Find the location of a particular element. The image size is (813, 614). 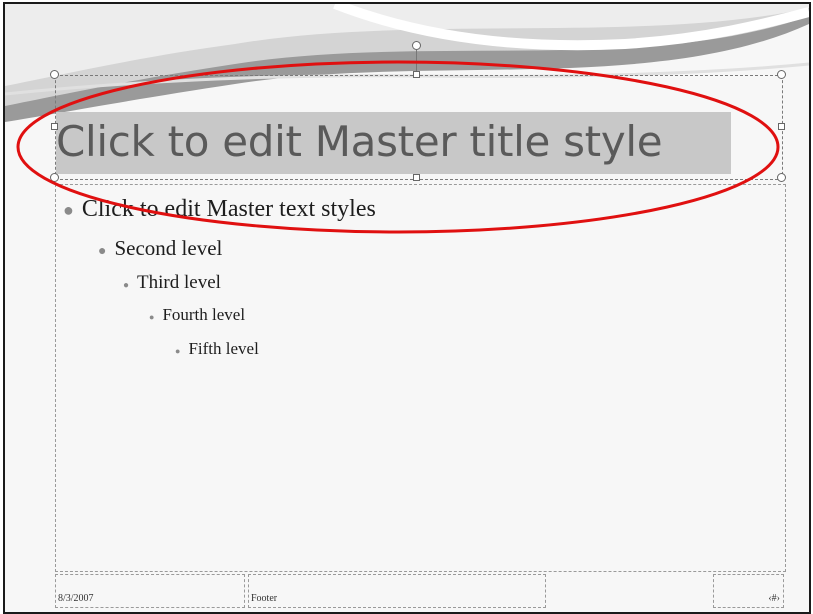

date-text: 8/3/2007 is located at coordinates (76, 598).